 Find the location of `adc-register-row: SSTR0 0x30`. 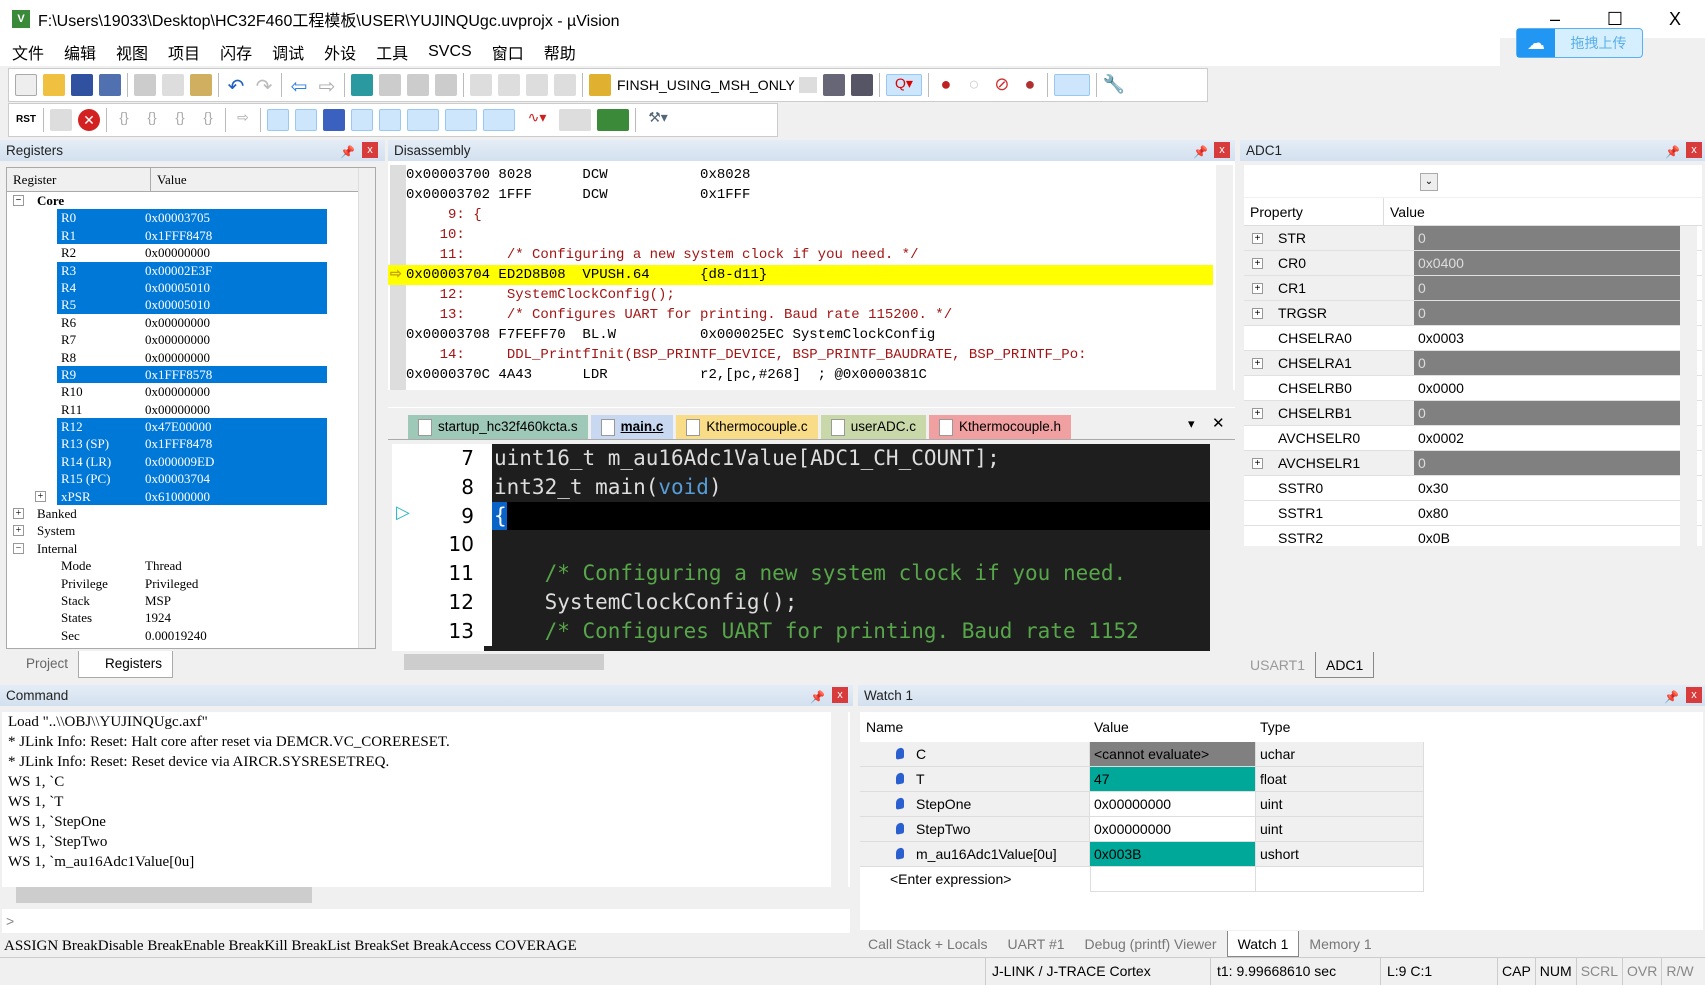

adc-register-row: SSTR0 0x30 is located at coordinates (1473, 488).